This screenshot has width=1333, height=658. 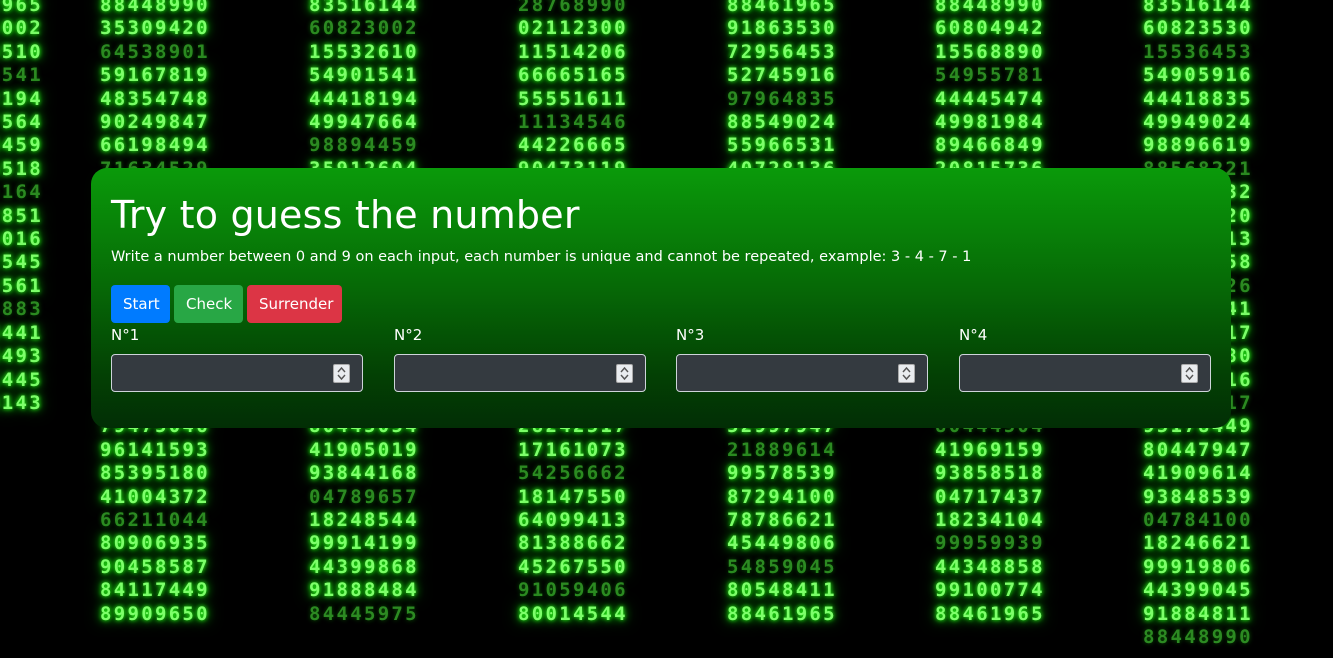 I want to click on start-button: Start, so click(x=140, y=304).